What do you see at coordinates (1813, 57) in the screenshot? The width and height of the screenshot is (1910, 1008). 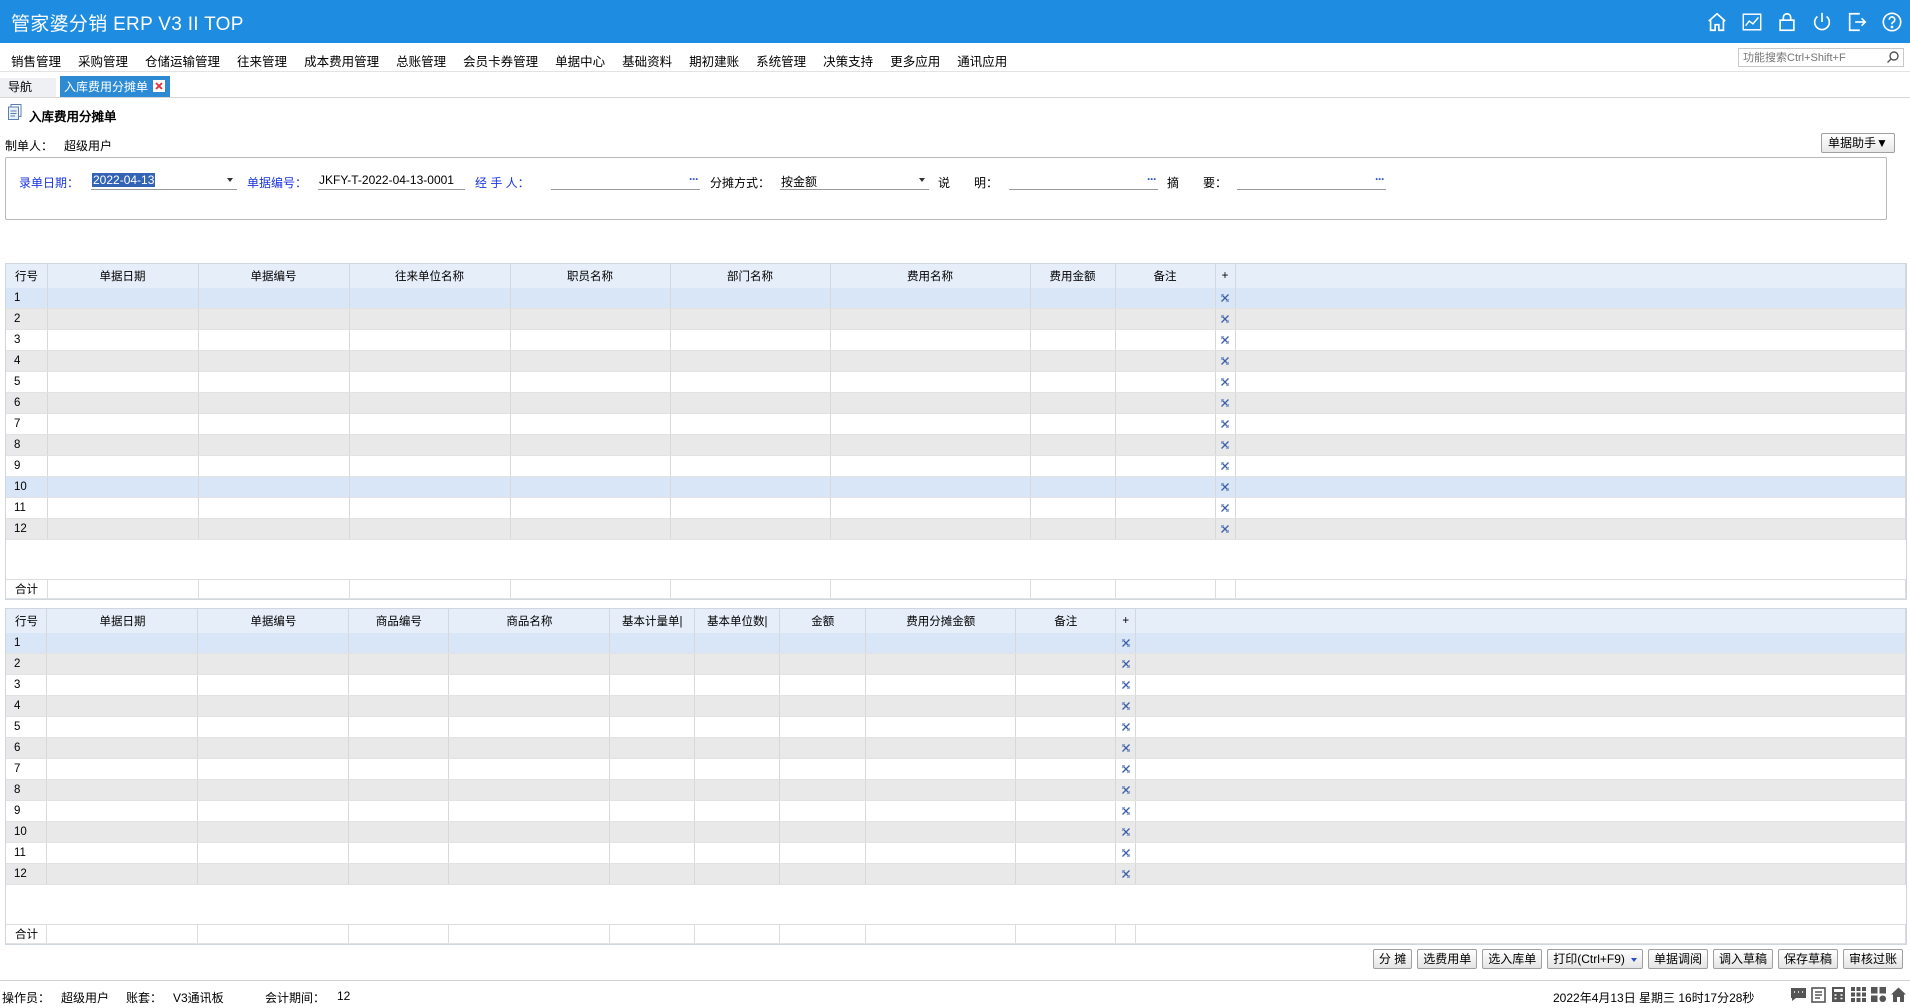 I see `search-input` at bounding box center [1813, 57].